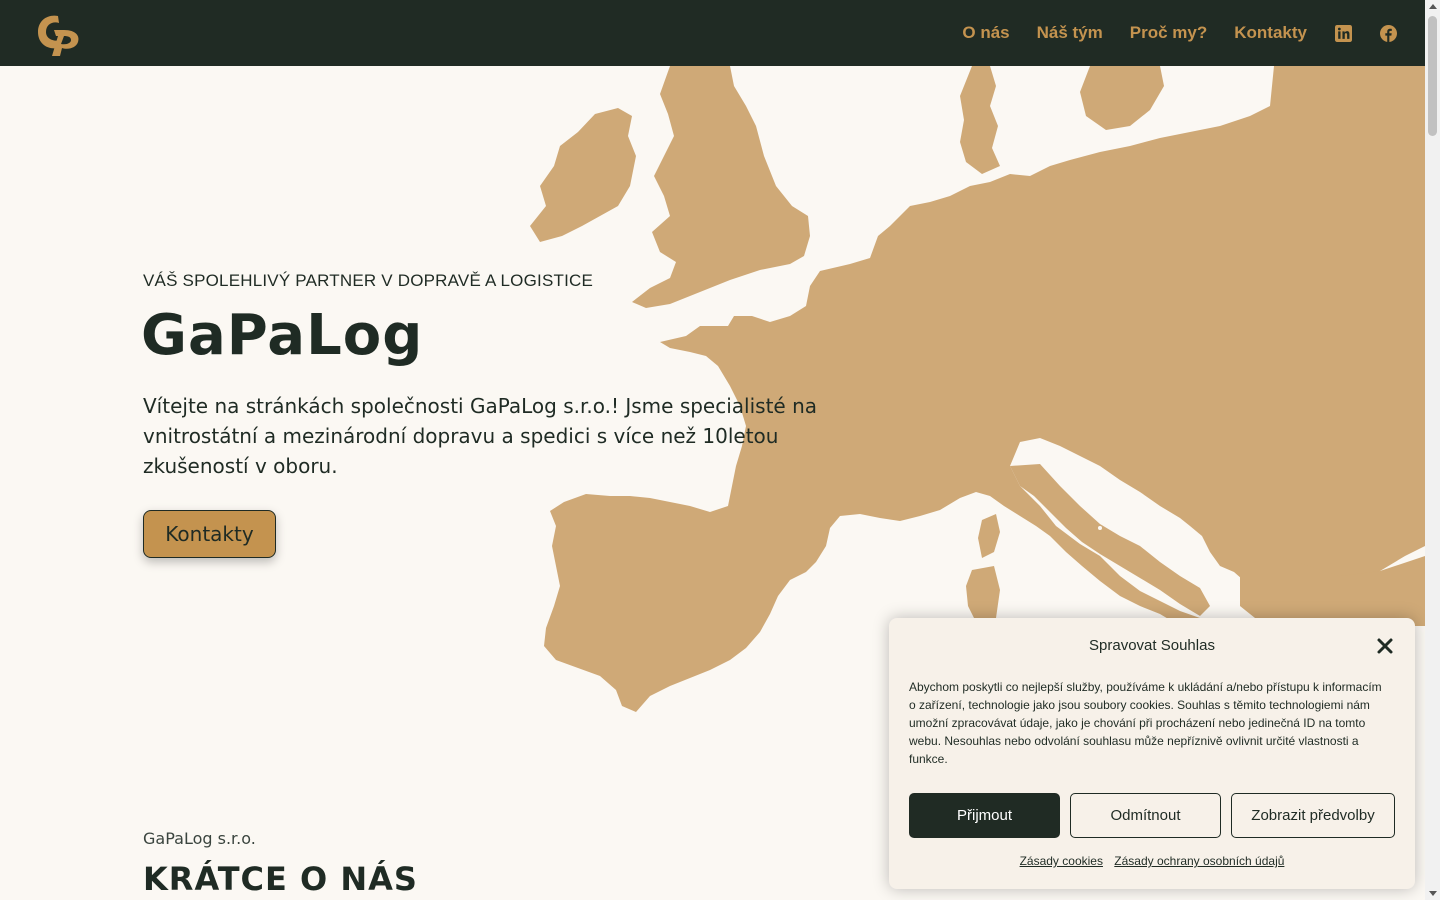 The height and width of the screenshot is (900, 1440). What do you see at coordinates (1388, 33) in the screenshot?
I see `facebook-icon` at bounding box center [1388, 33].